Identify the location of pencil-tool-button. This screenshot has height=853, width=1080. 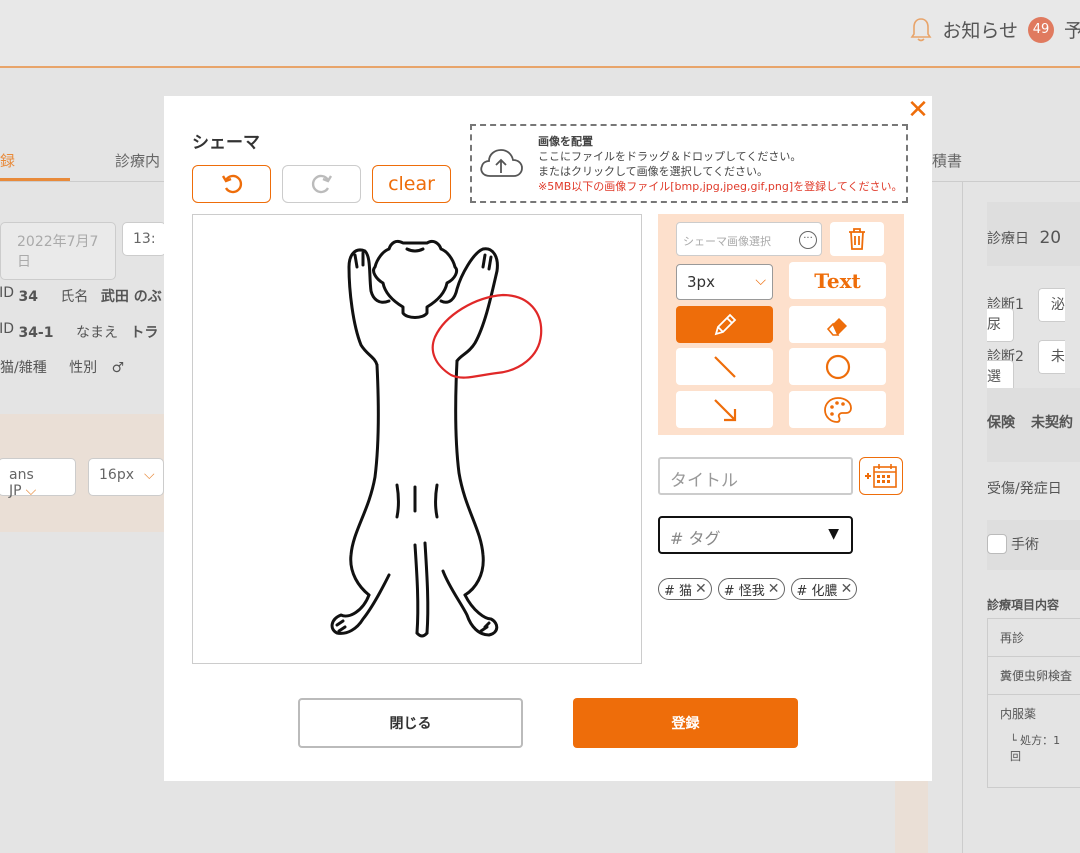
(724, 324).